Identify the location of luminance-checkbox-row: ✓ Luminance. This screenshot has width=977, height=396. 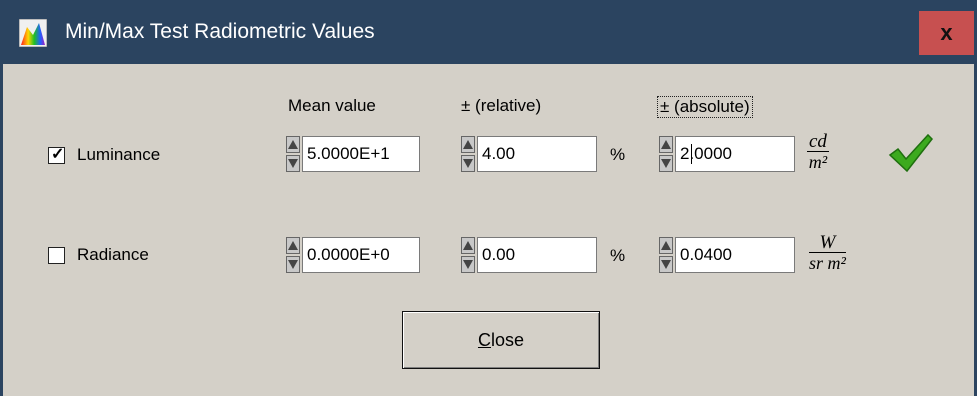
(104, 155).